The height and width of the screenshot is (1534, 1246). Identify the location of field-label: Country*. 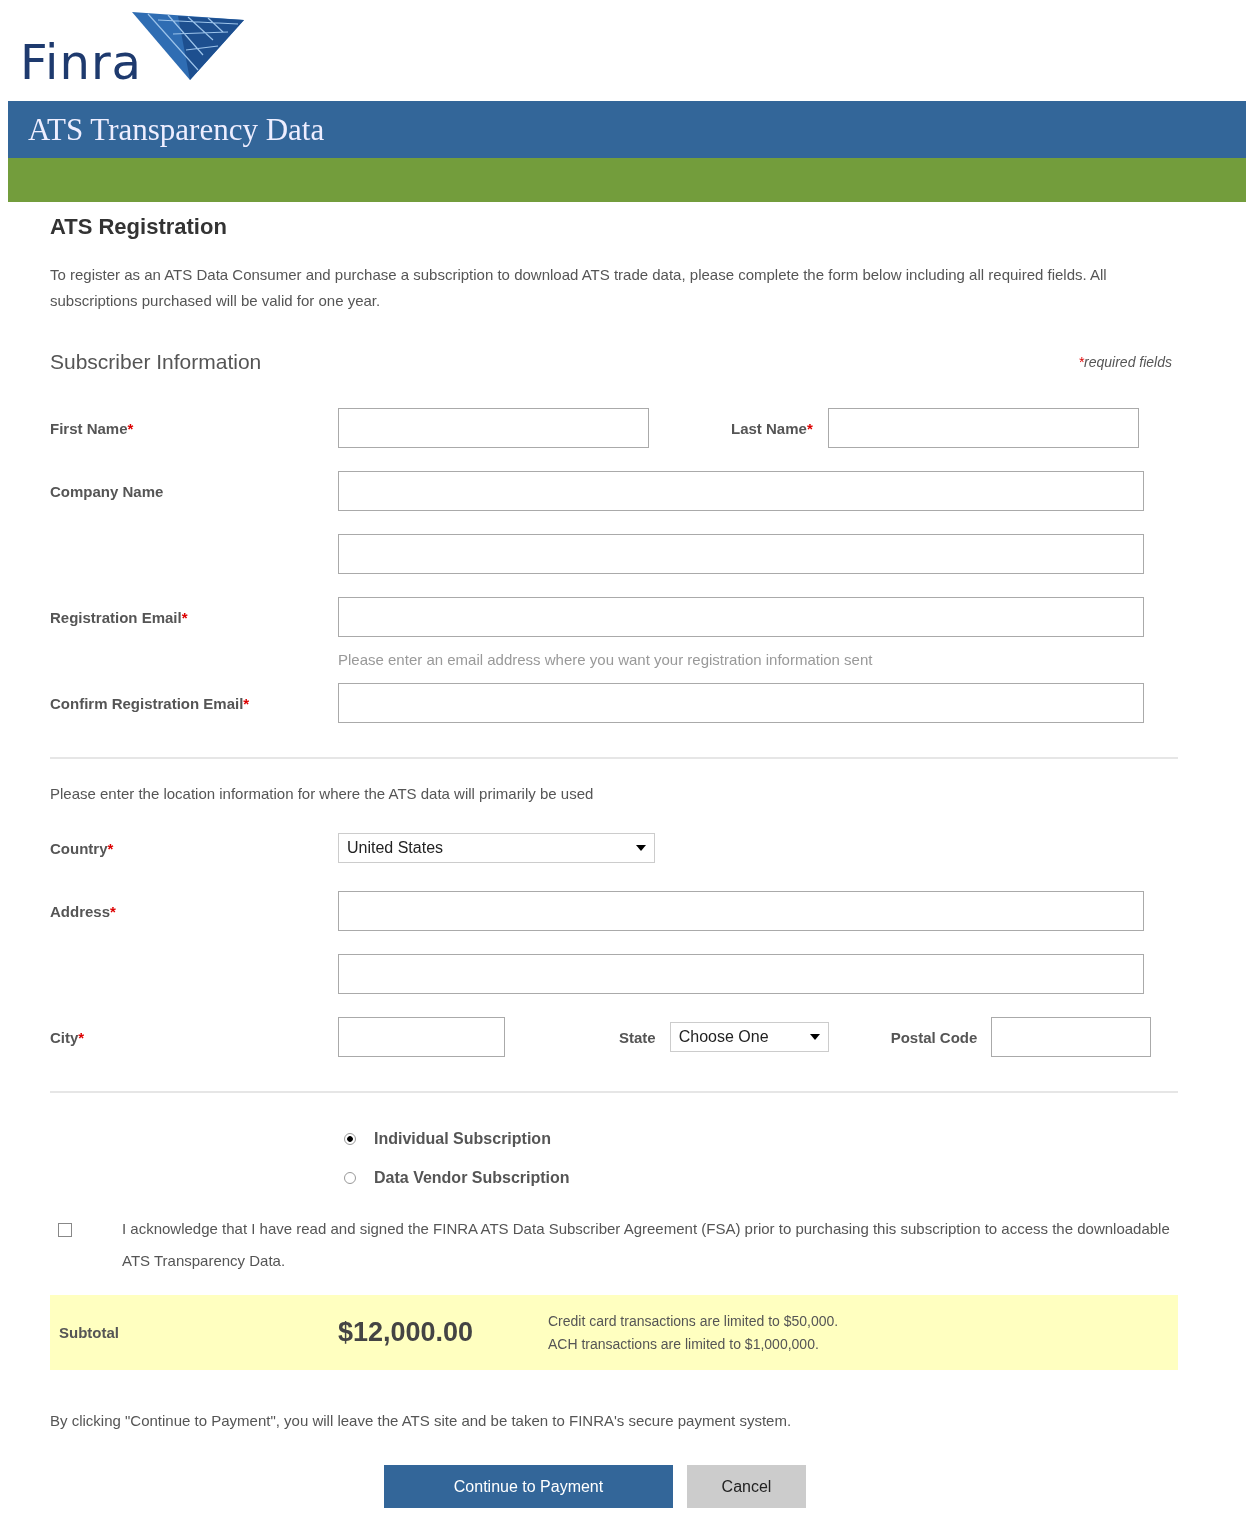
(82, 848).